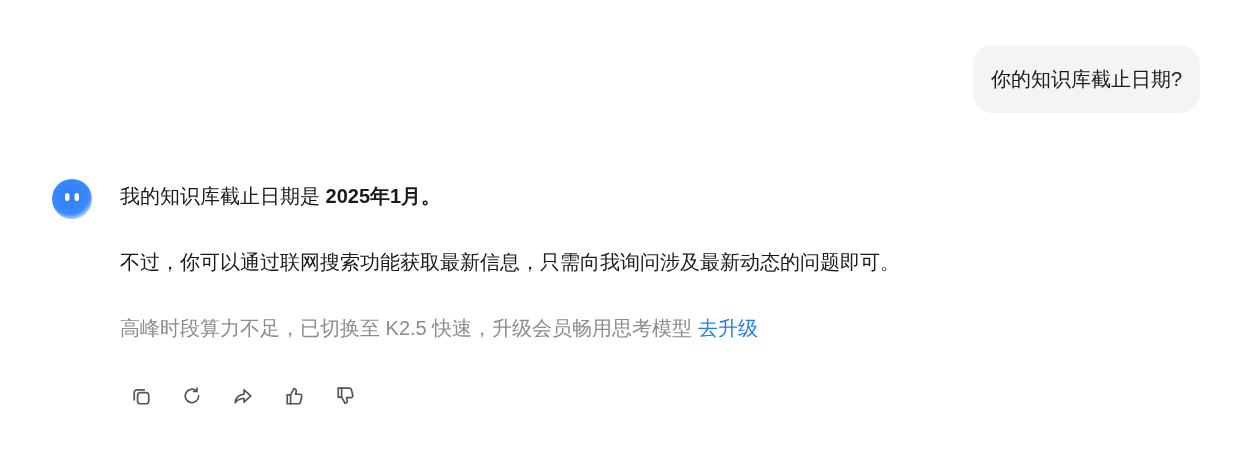  Describe the element at coordinates (141, 396) in the screenshot. I see `copy-icon` at that location.